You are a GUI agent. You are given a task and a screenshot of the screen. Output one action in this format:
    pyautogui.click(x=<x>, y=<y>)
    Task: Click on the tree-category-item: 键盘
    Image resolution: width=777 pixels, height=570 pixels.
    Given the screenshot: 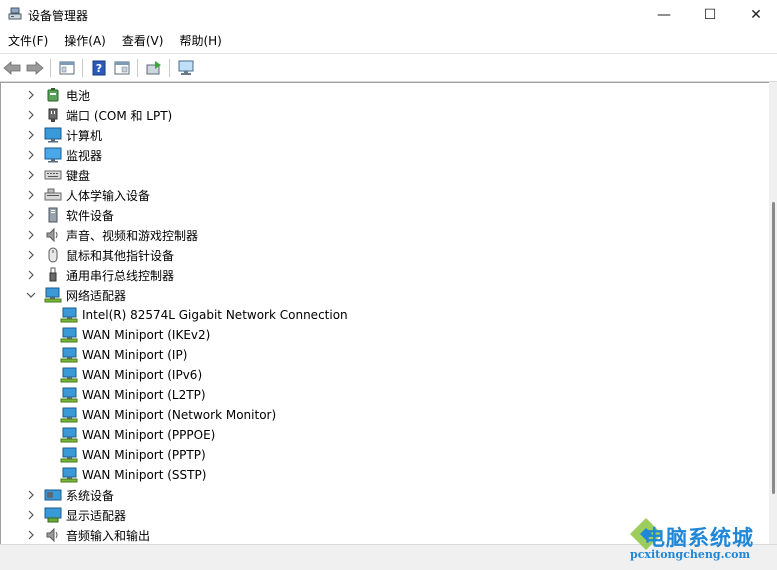 What is the action you would take?
    pyautogui.click(x=57, y=175)
    